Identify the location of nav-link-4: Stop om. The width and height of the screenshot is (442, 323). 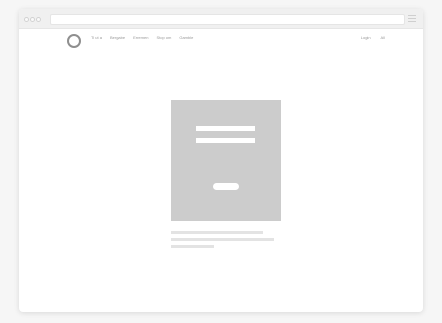
(163, 38).